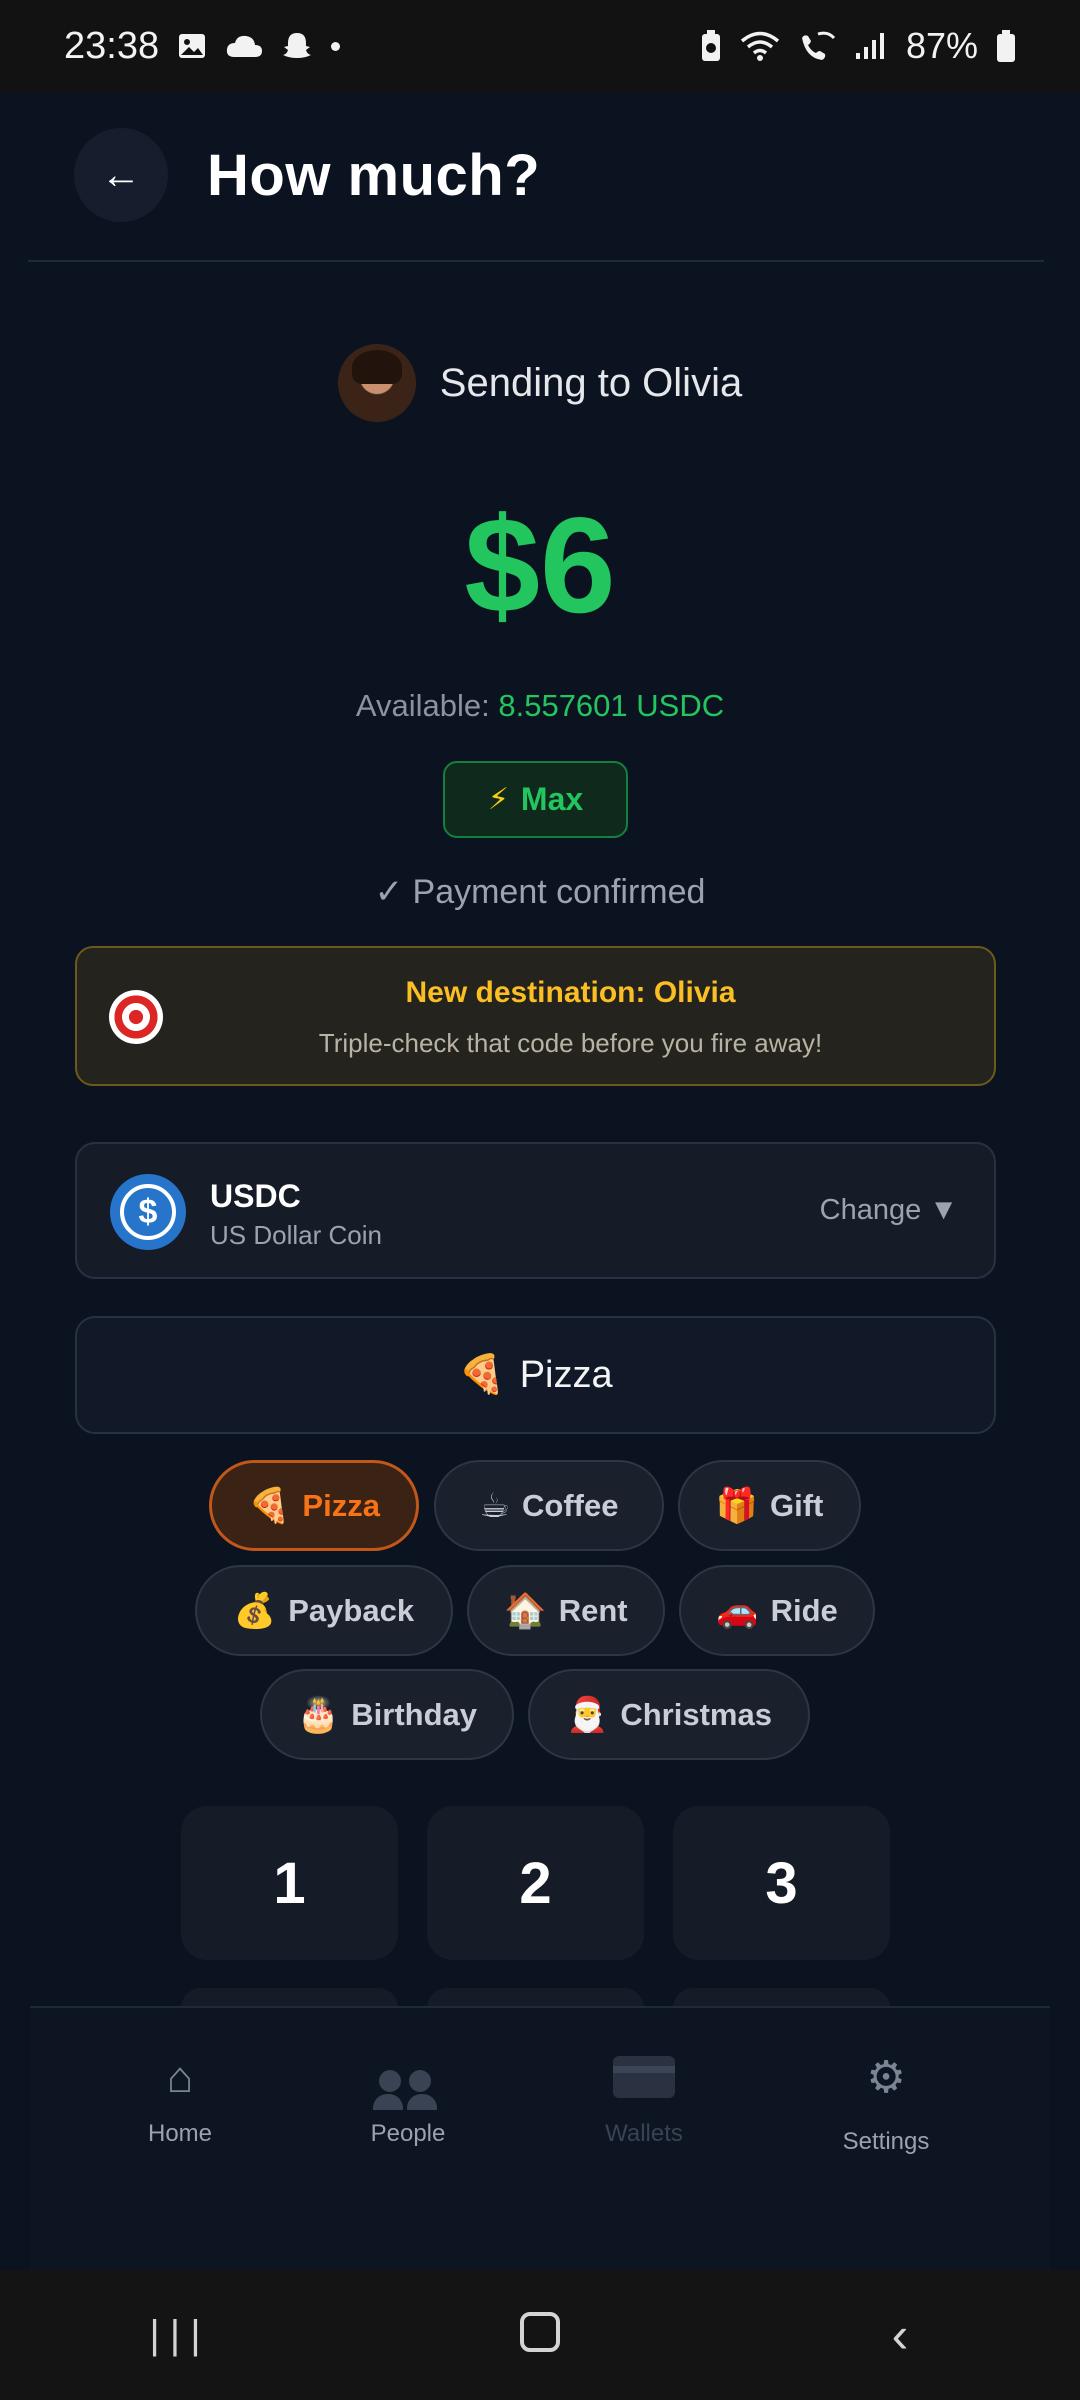 This screenshot has height=2400, width=1080. I want to click on recipient-row: Sending to Olivia, so click(540, 383).